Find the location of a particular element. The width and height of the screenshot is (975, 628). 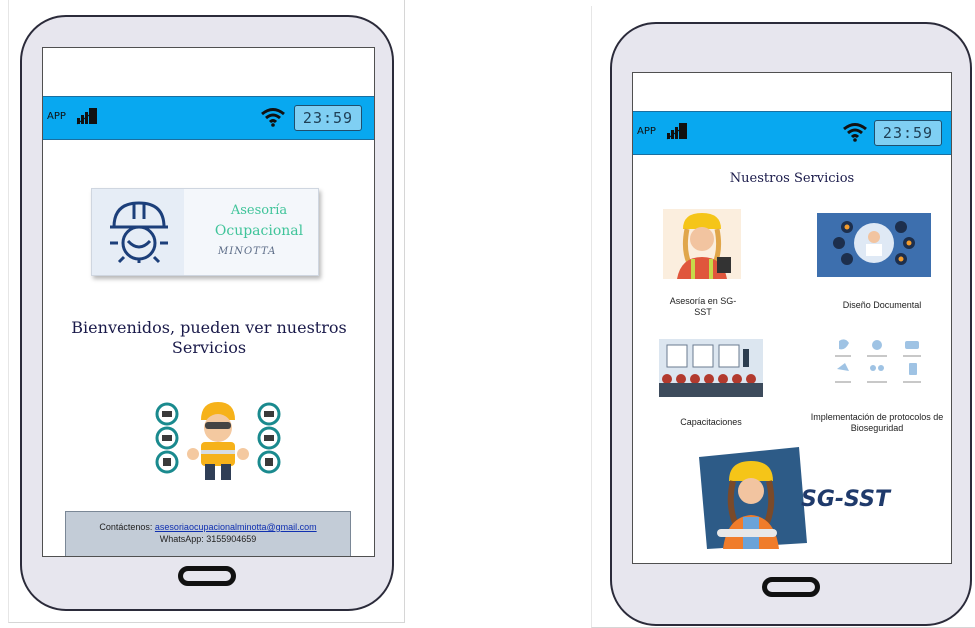

service-label-asesoria: Asesoría en SG-SST is located at coordinates (703, 306).